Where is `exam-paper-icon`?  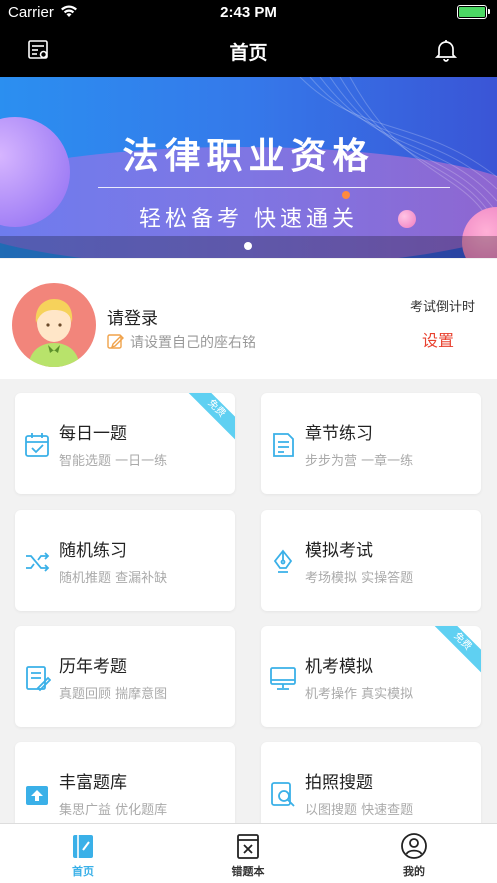
exam-paper-icon is located at coordinates (37, 678).